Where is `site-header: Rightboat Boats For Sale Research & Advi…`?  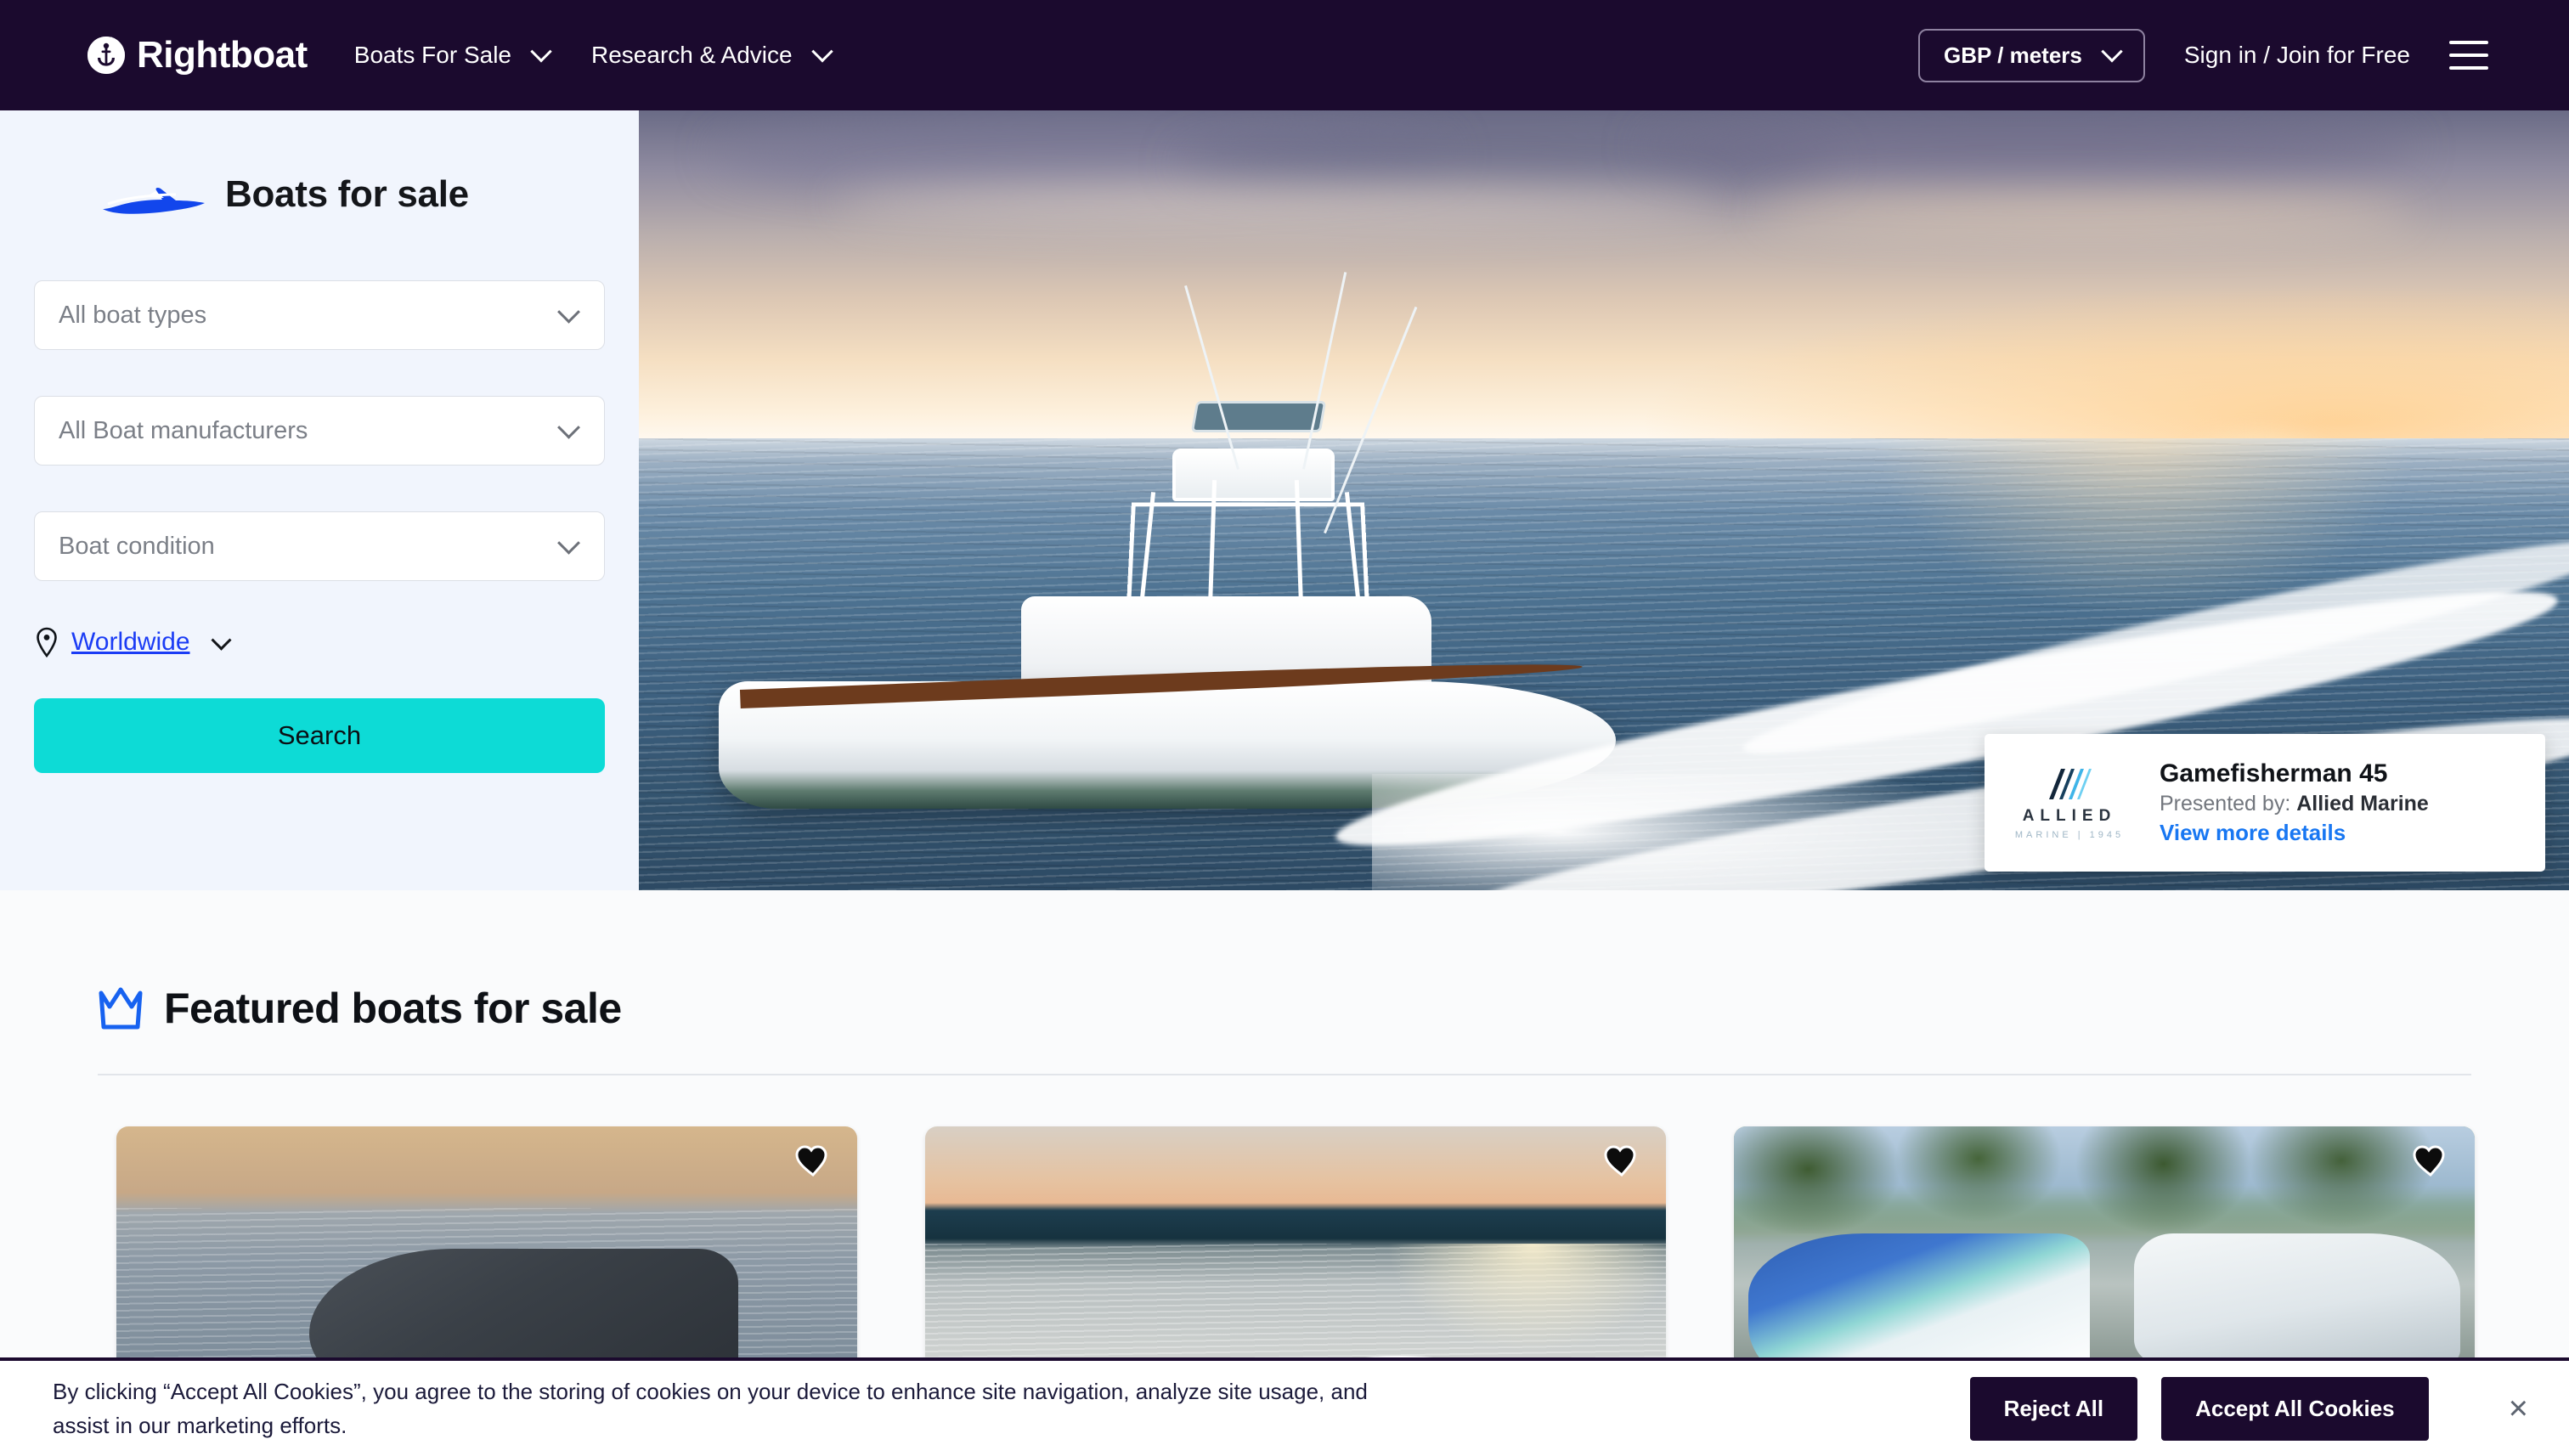 site-header: Rightboat Boats For Sale Research & Advi… is located at coordinates (1284, 55).